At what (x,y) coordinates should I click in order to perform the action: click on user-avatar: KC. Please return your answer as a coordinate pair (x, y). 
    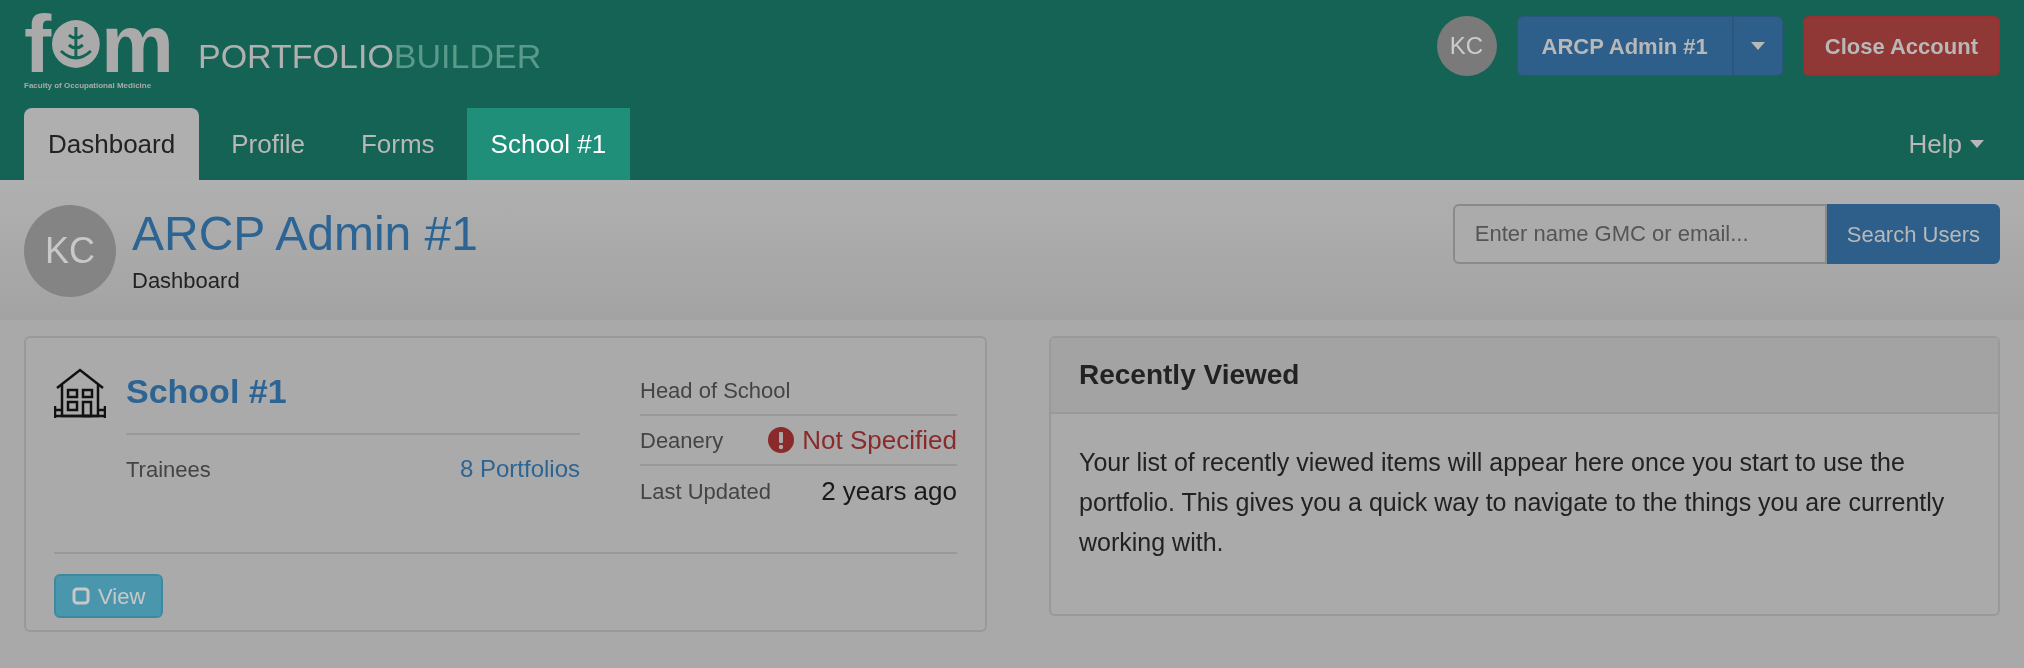
    Looking at the image, I should click on (1466, 46).